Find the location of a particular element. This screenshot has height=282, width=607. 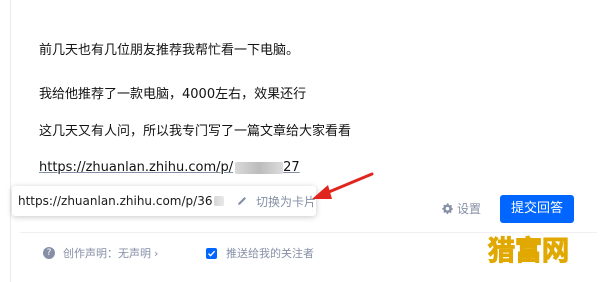

link-popup-url: https://zhuanlan.zhihu.com/p/ is located at coordinates (107, 201).